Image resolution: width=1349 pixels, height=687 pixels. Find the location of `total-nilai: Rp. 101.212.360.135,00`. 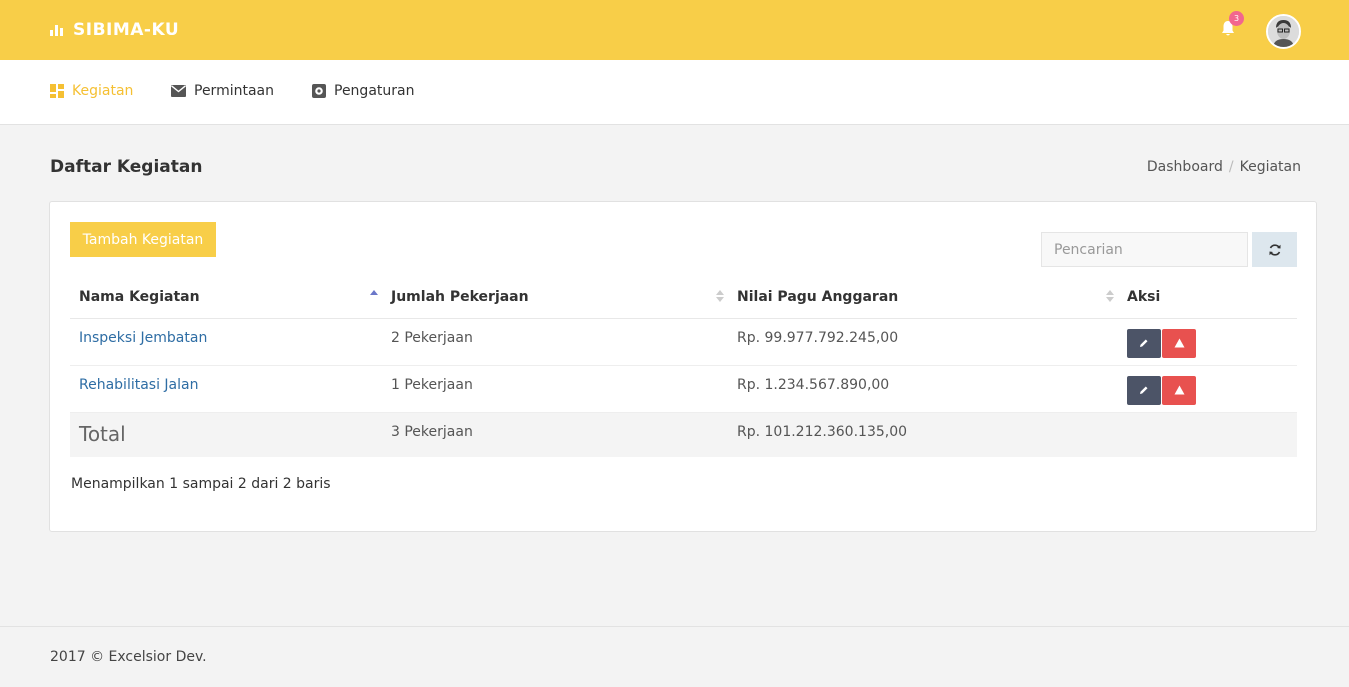

total-nilai: Rp. 101.212.360.135,00 is located at coordinates (923, 434).